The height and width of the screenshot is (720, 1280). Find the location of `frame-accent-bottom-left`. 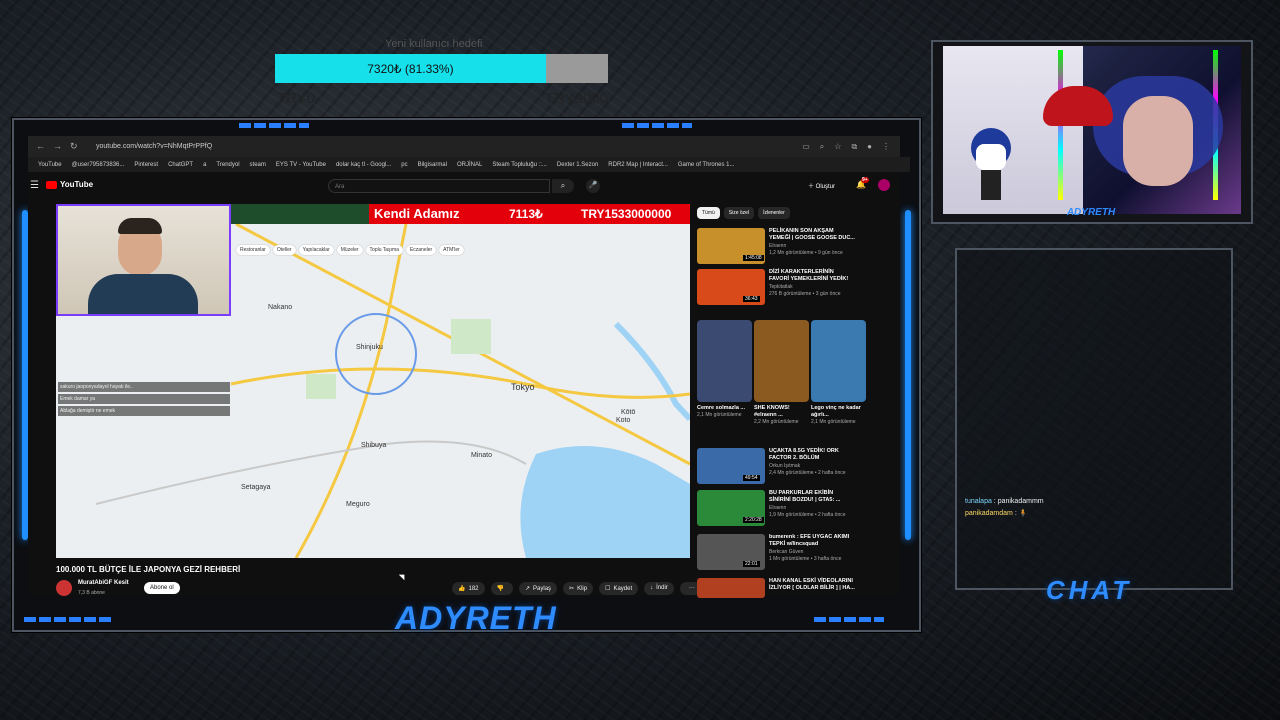

frame-accent-bottom-left is located at coordinates (69, 619).